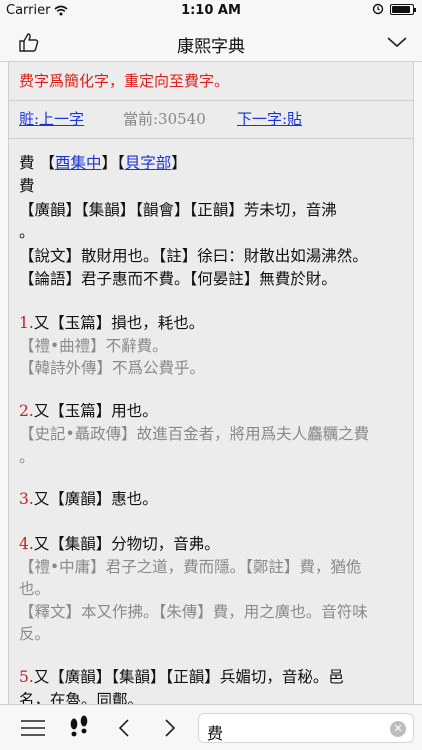 Image resolution: width=422 pixels, height=750 pixels. I want to click on char-navigation: 賍:上一字 當前:30540 下一字:貼, so click(211, 121).